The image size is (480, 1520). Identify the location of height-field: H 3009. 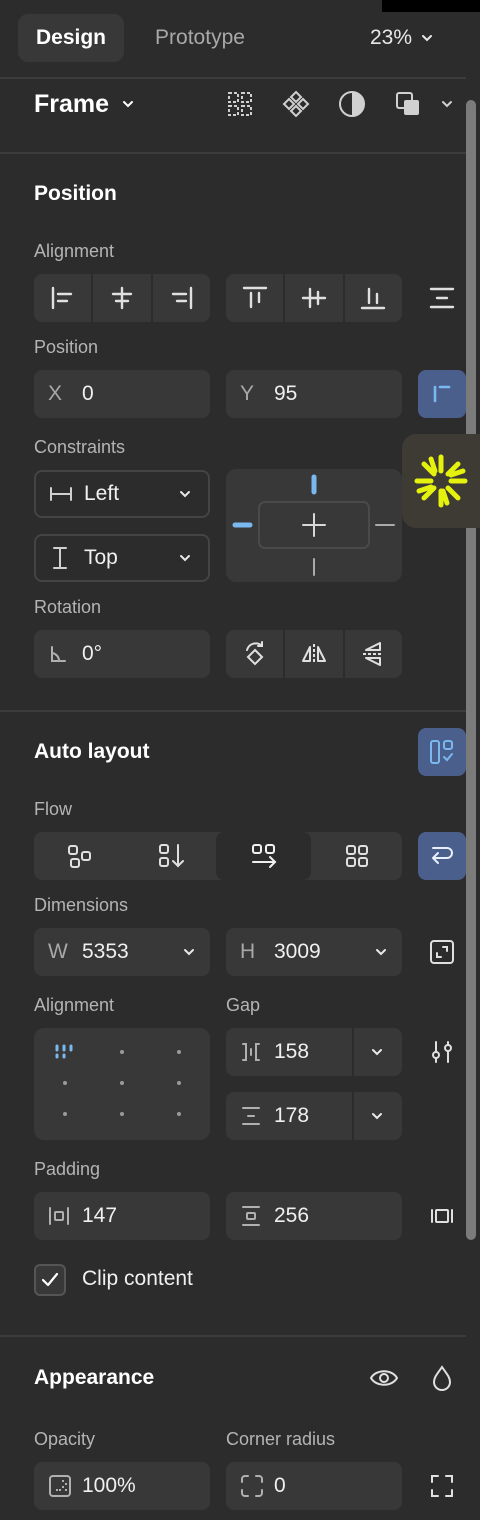
(314, 952).